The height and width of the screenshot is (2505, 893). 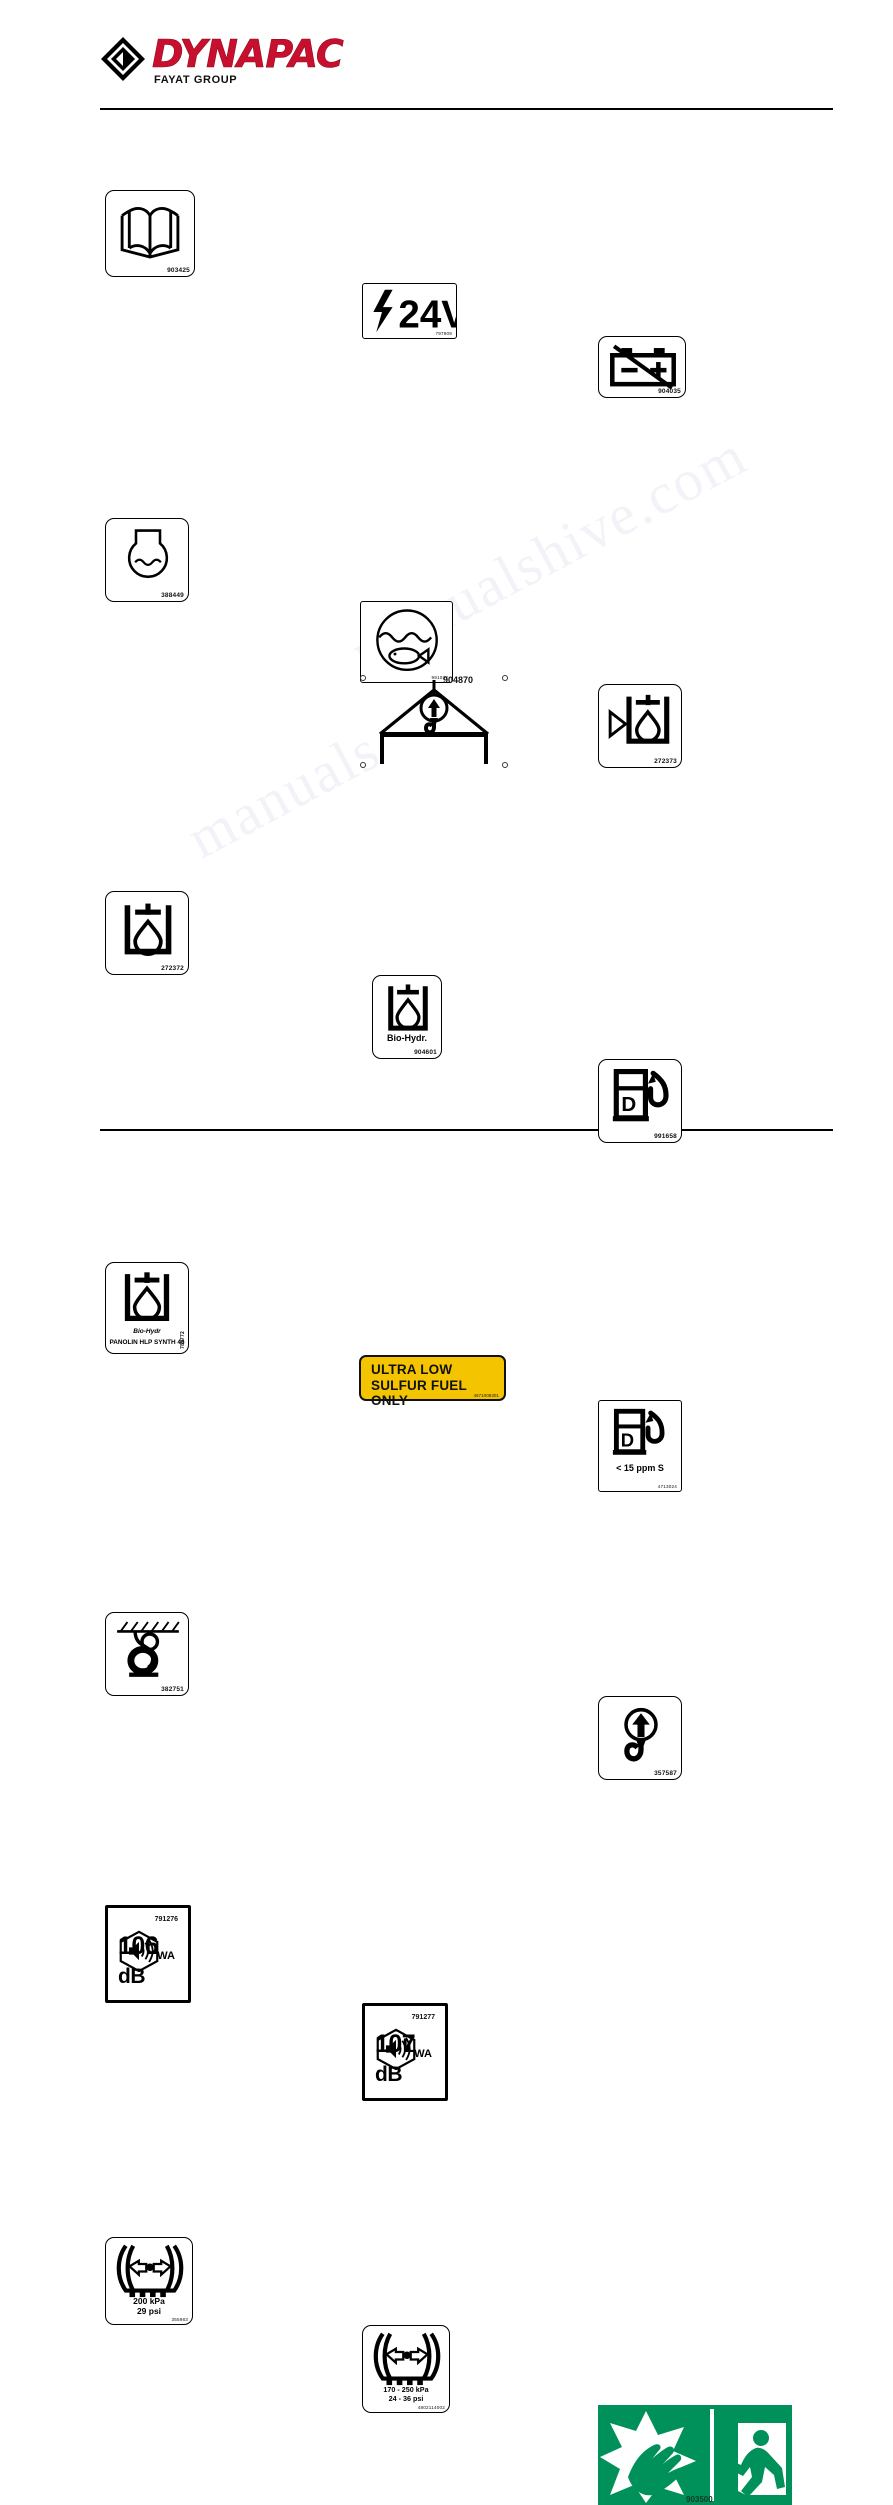 What do you see at coordinates (138, 1960) in the screenshot?
I see `sound-value: 106 dB` at bounding box center [138, 1960].